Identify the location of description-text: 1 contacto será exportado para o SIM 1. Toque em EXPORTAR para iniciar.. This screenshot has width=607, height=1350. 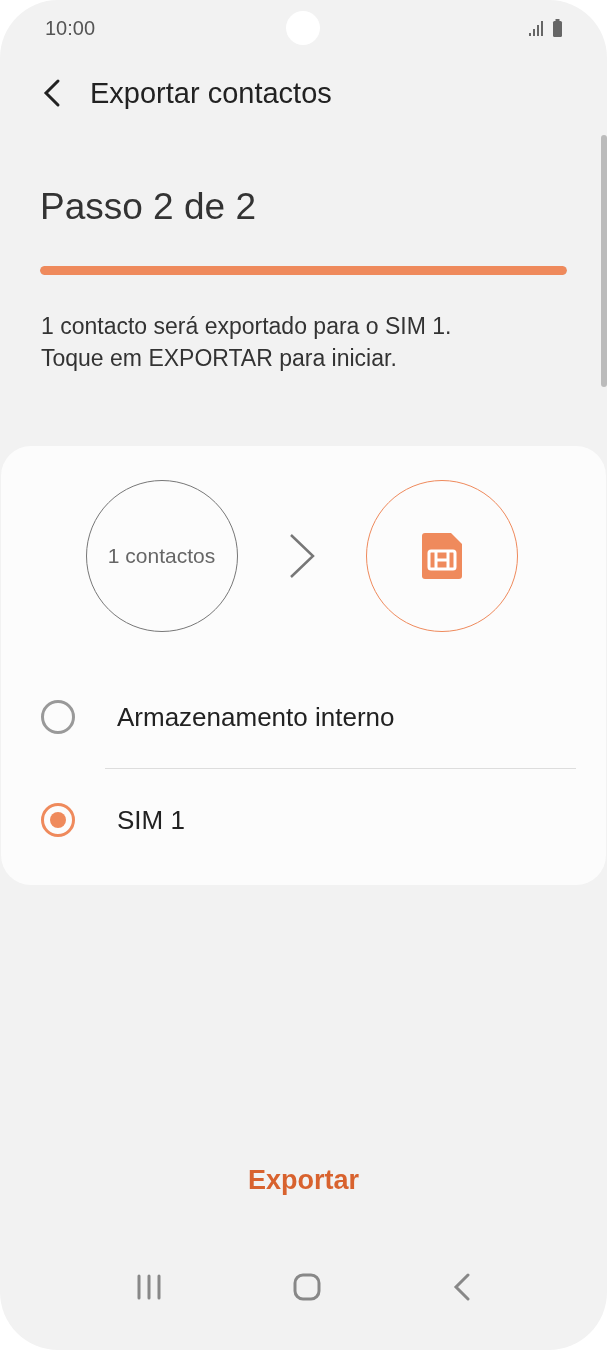
(247, 342).